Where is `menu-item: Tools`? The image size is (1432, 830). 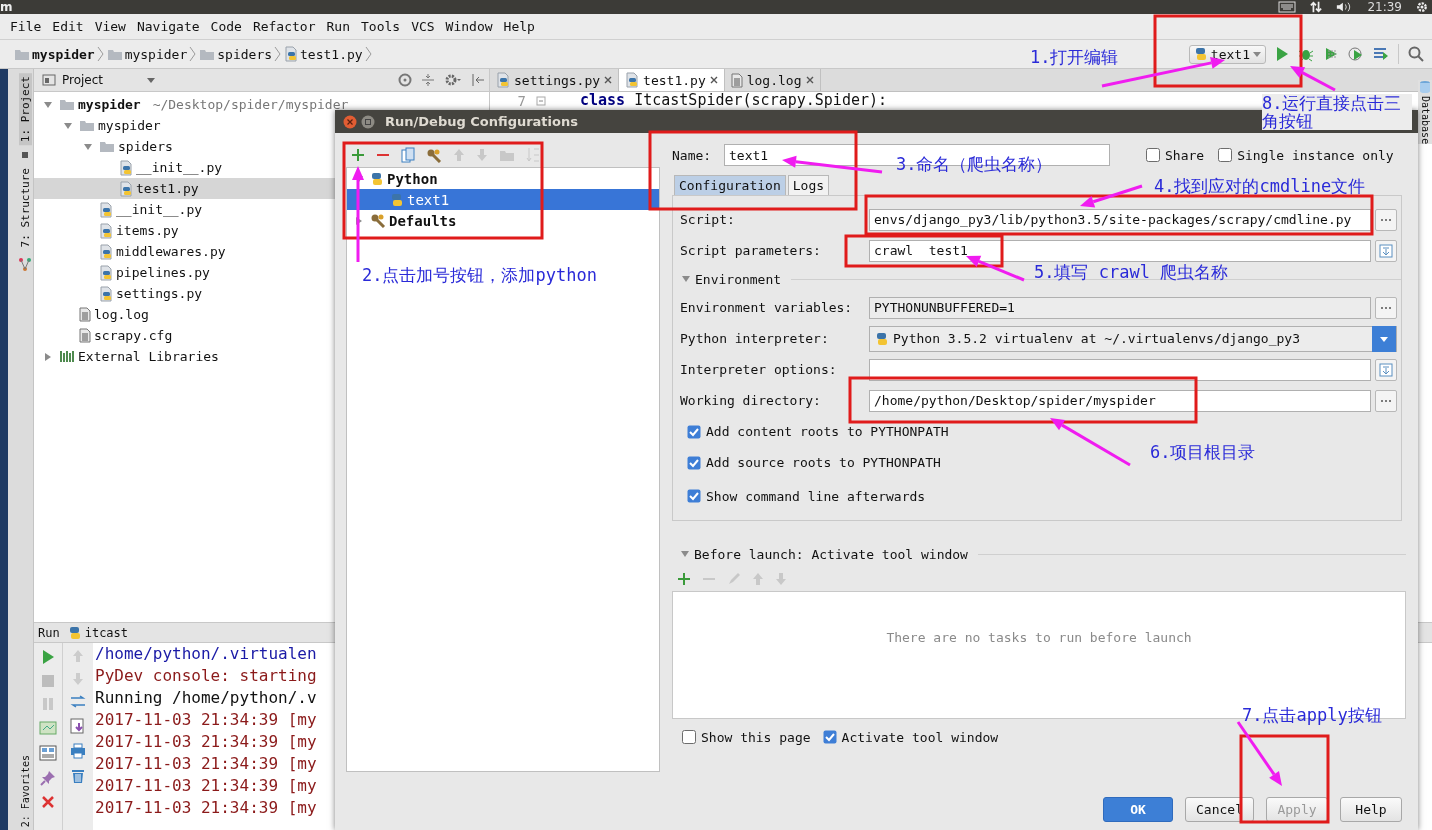
menu-item: Tools is located at coordinates (381, 26).